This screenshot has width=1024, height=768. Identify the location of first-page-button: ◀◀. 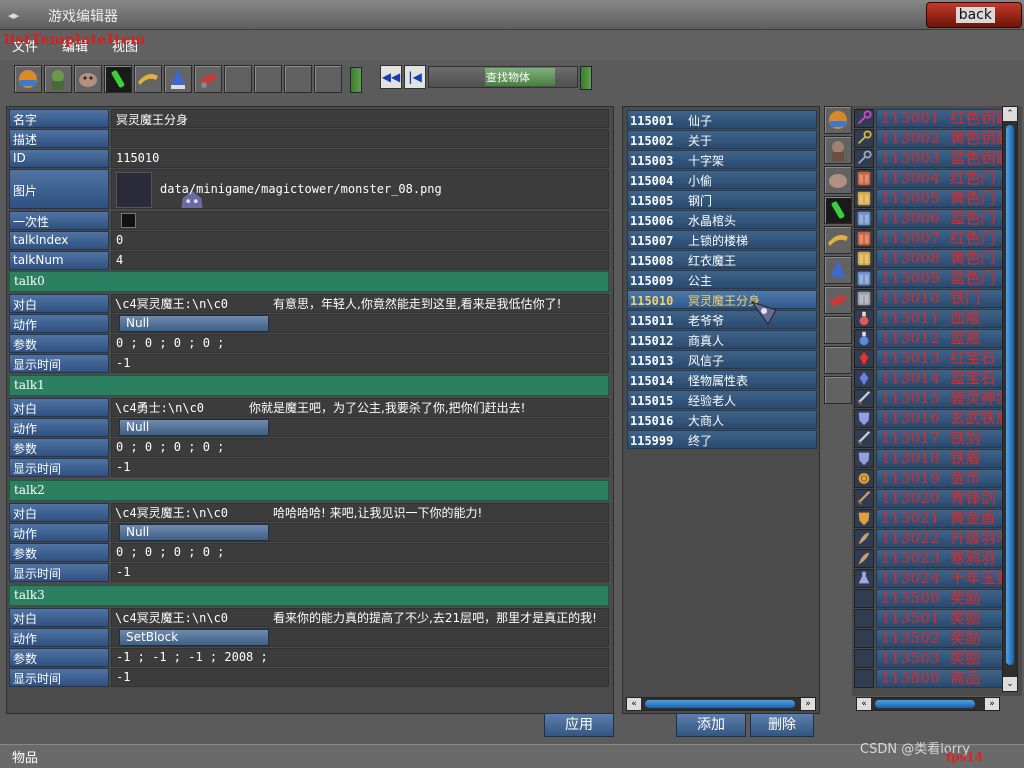
(391, 77).